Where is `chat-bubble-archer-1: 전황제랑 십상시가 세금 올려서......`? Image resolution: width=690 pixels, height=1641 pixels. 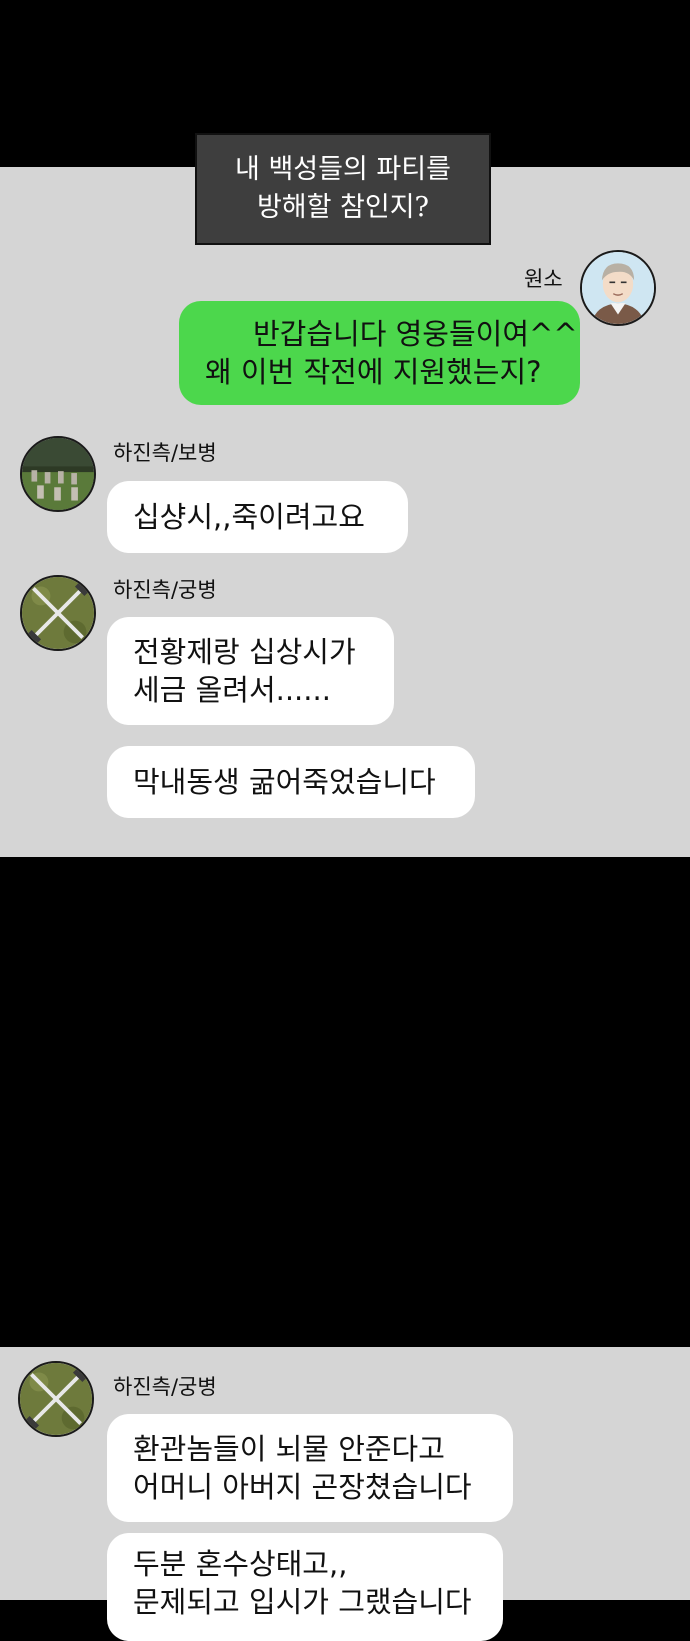 chat-bubble-archer-1: 전황제랑 십상시가 세금 올려서...... is located at coordinates (250, 671).